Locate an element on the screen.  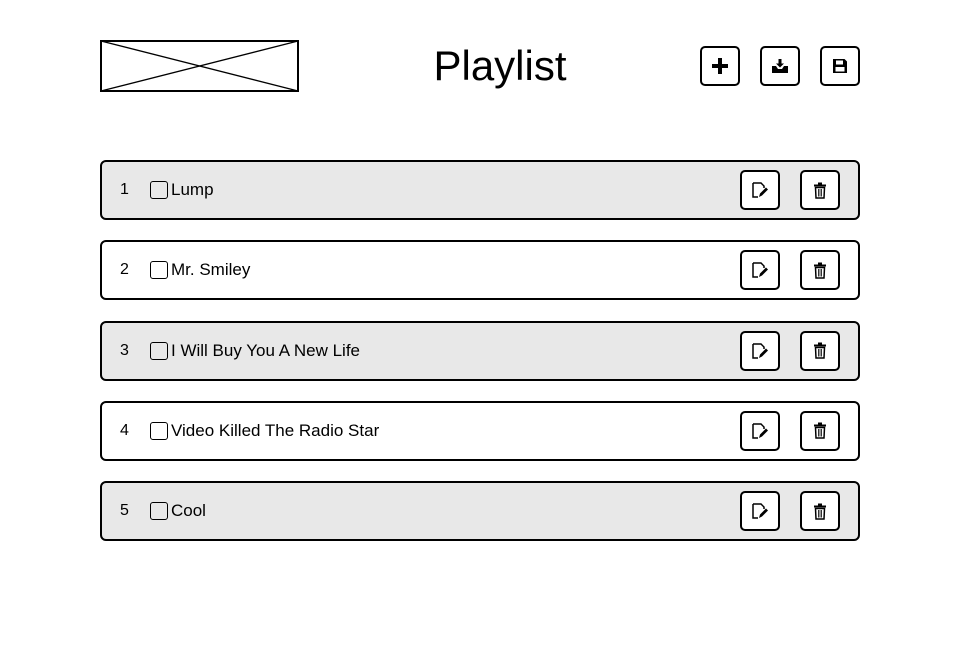
song-title: Lump is located at coordinates (192, 189).